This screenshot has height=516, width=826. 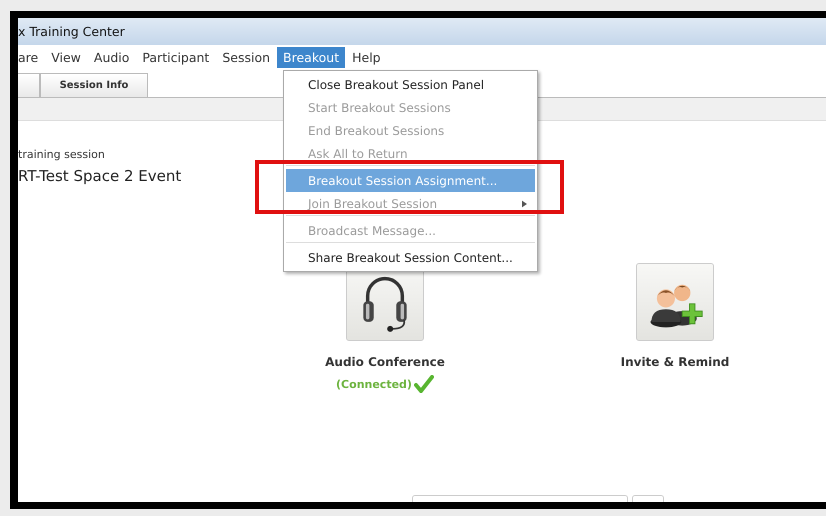 What do you see at coordinates (246, 57) in the screenshot?
I see `menu-item: Session` at bounding box center [246, 57].